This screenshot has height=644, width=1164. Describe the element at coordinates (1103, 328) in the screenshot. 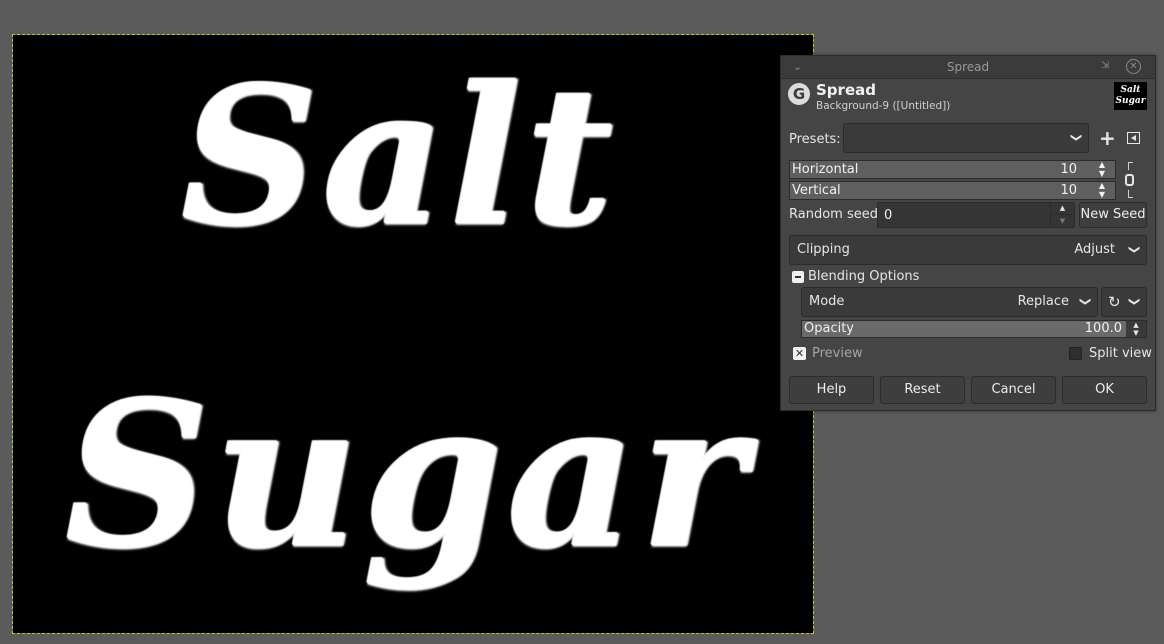

I see `opacity-value: 100.0` at that location.